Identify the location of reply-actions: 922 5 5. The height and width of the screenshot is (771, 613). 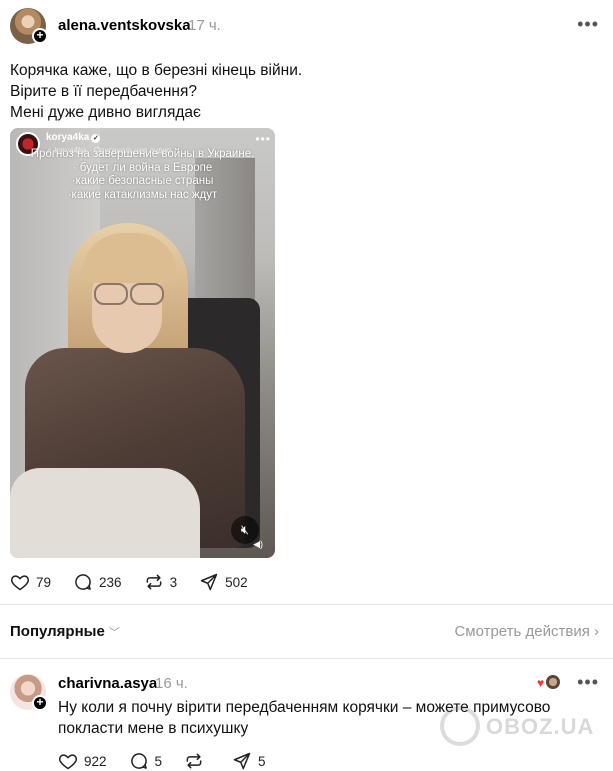
(173, 761).